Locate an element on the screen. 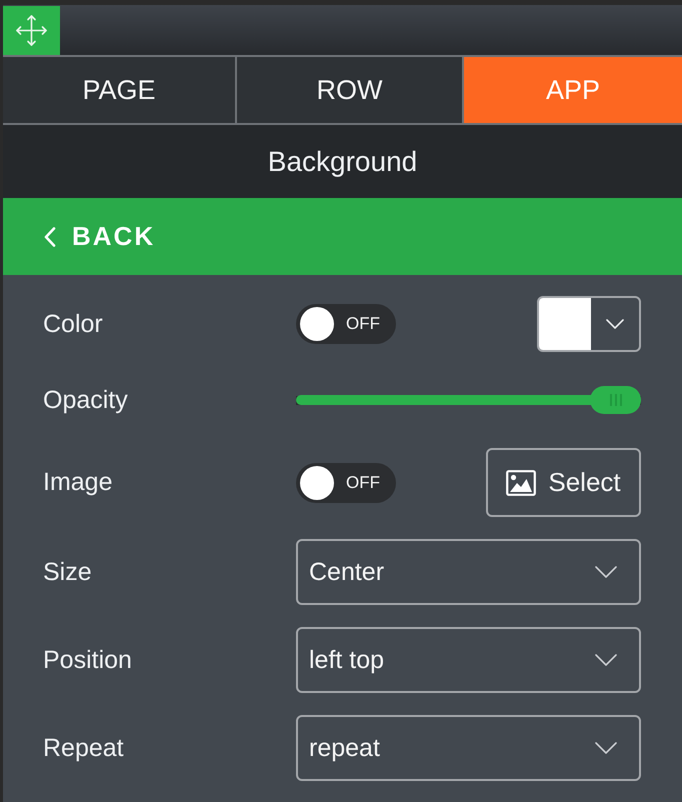 This screenshot has width=682, height=802. chevron-left-icon is located at coordinates (50, 236).